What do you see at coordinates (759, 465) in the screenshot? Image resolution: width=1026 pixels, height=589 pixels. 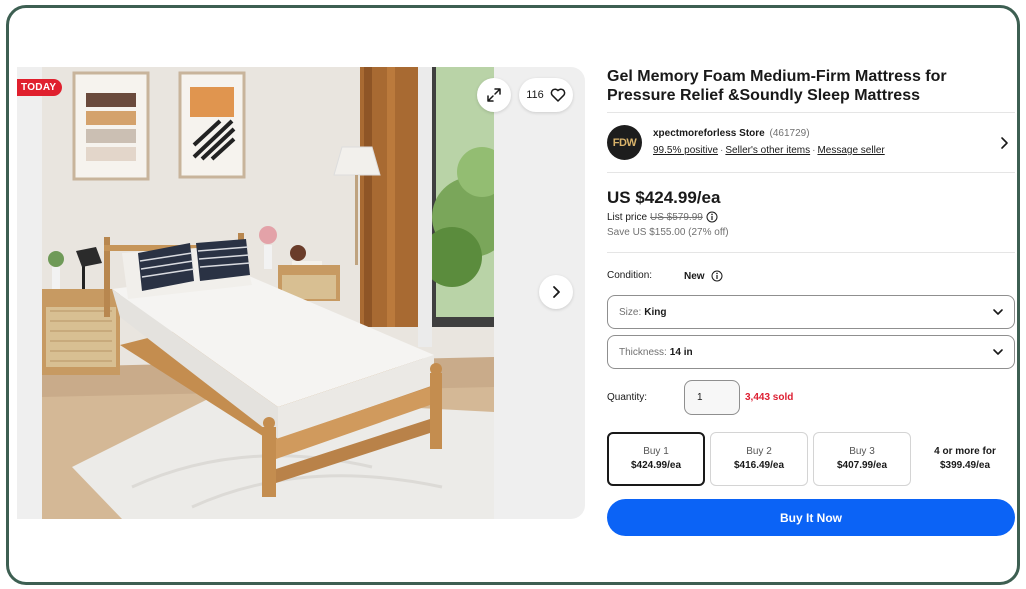 I see `tier-price: $416.49/ea` at bounding box center [759, 465].